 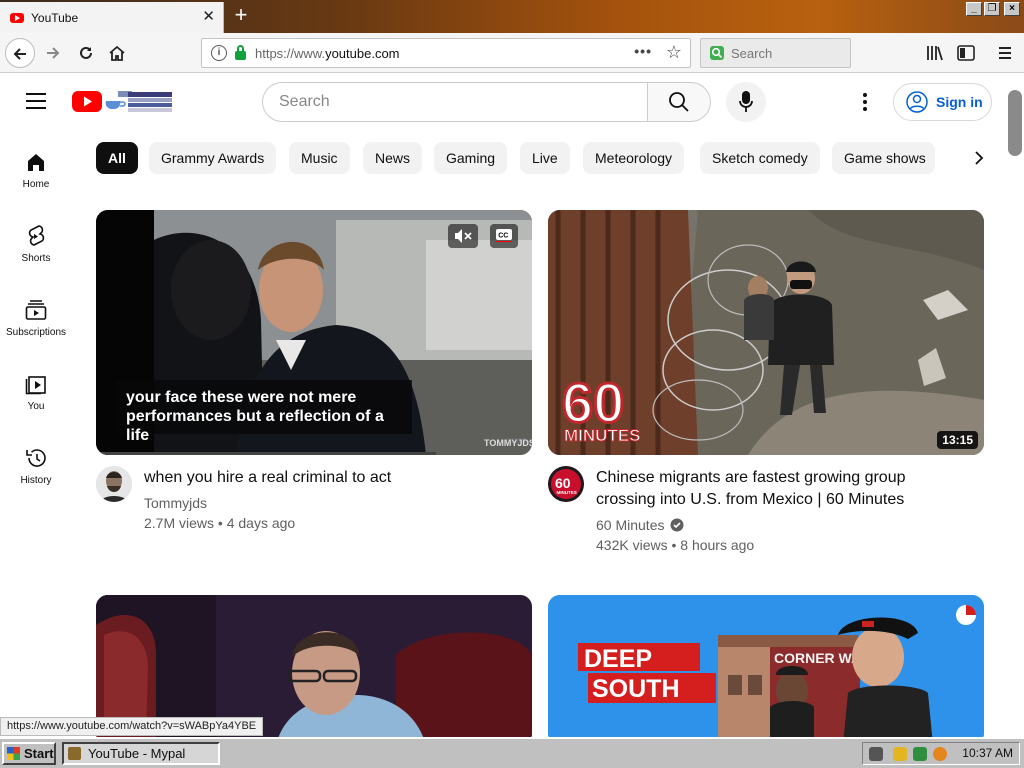 I want to click on library-icon, so click(x=935, y=53).